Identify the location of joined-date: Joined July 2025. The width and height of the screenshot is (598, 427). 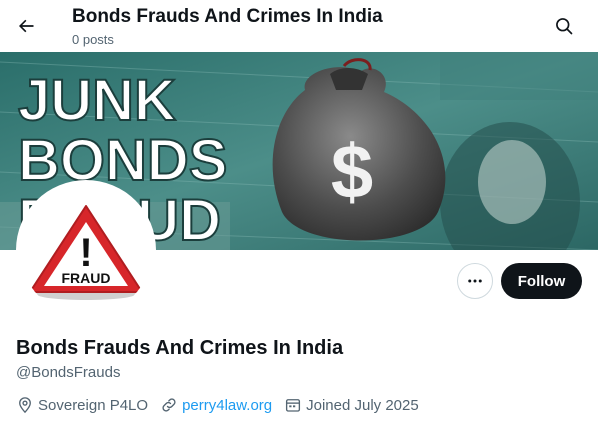
(362, 405).